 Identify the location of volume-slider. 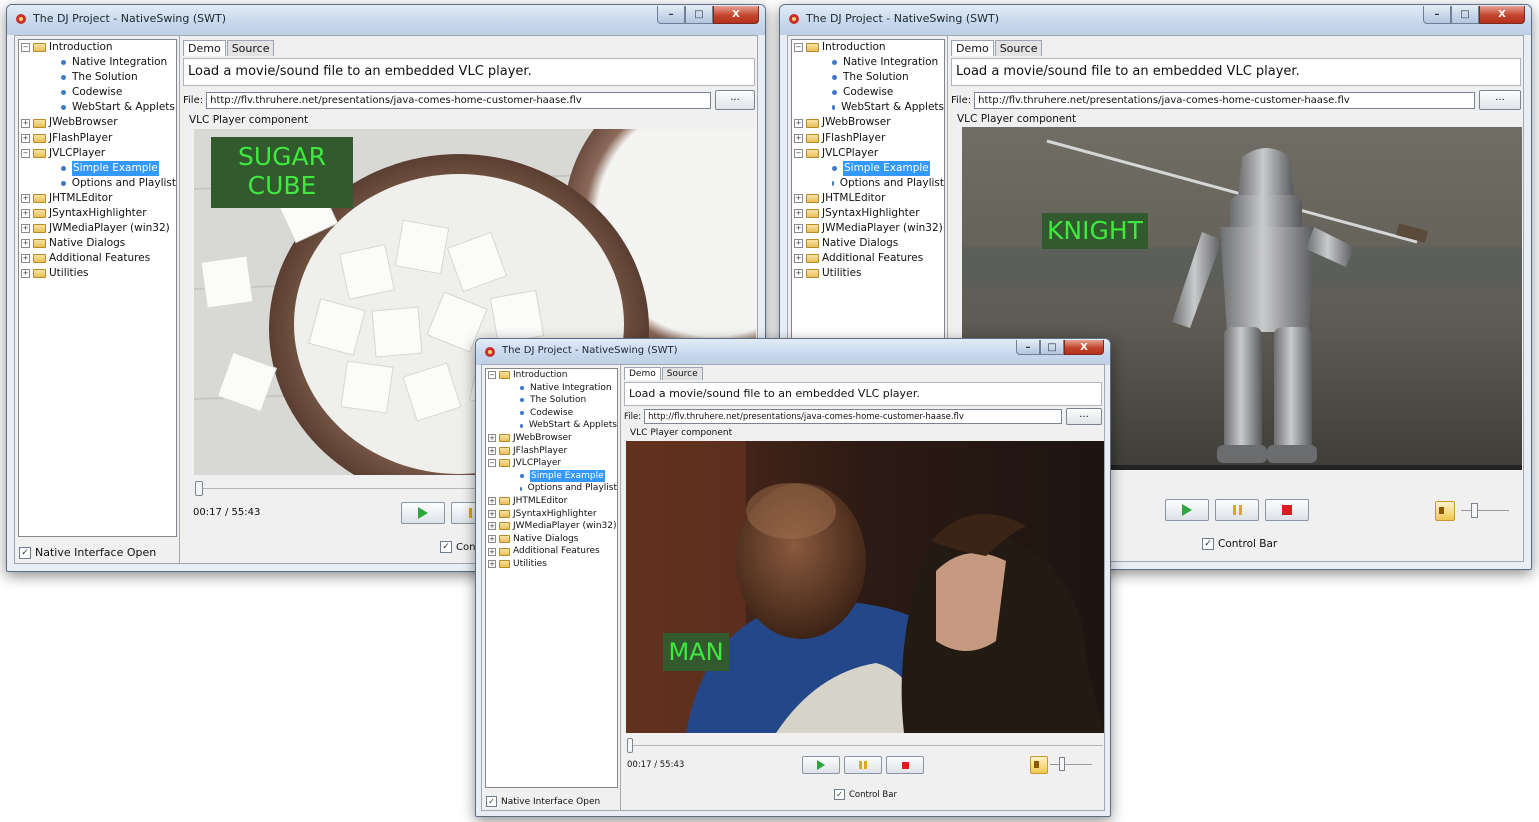
(1485, 510).